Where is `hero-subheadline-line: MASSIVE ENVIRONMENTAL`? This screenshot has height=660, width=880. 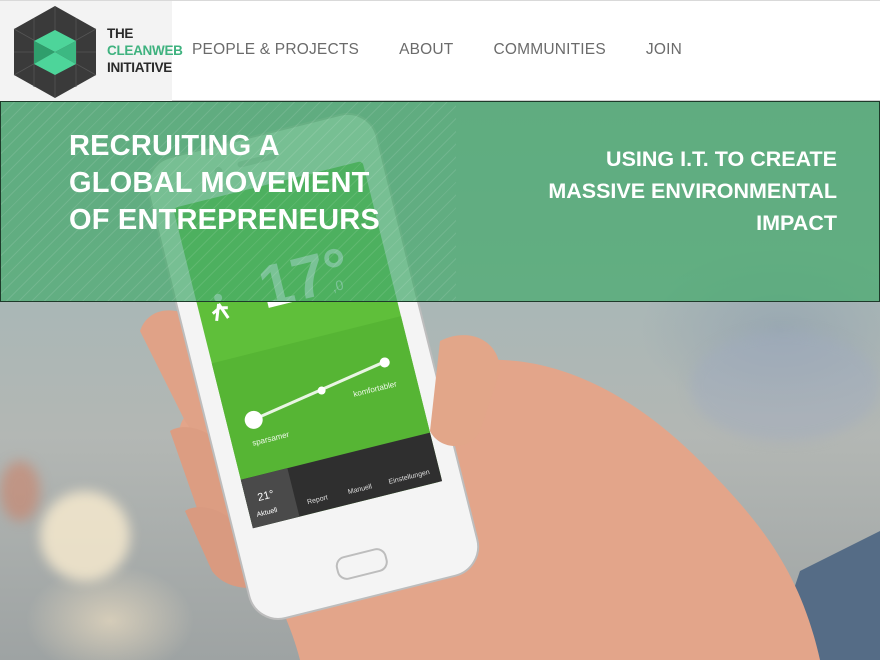 hero-subheadline-line: MASSIVE ENVIRONMENTAL is located at coordinates (692, 191).